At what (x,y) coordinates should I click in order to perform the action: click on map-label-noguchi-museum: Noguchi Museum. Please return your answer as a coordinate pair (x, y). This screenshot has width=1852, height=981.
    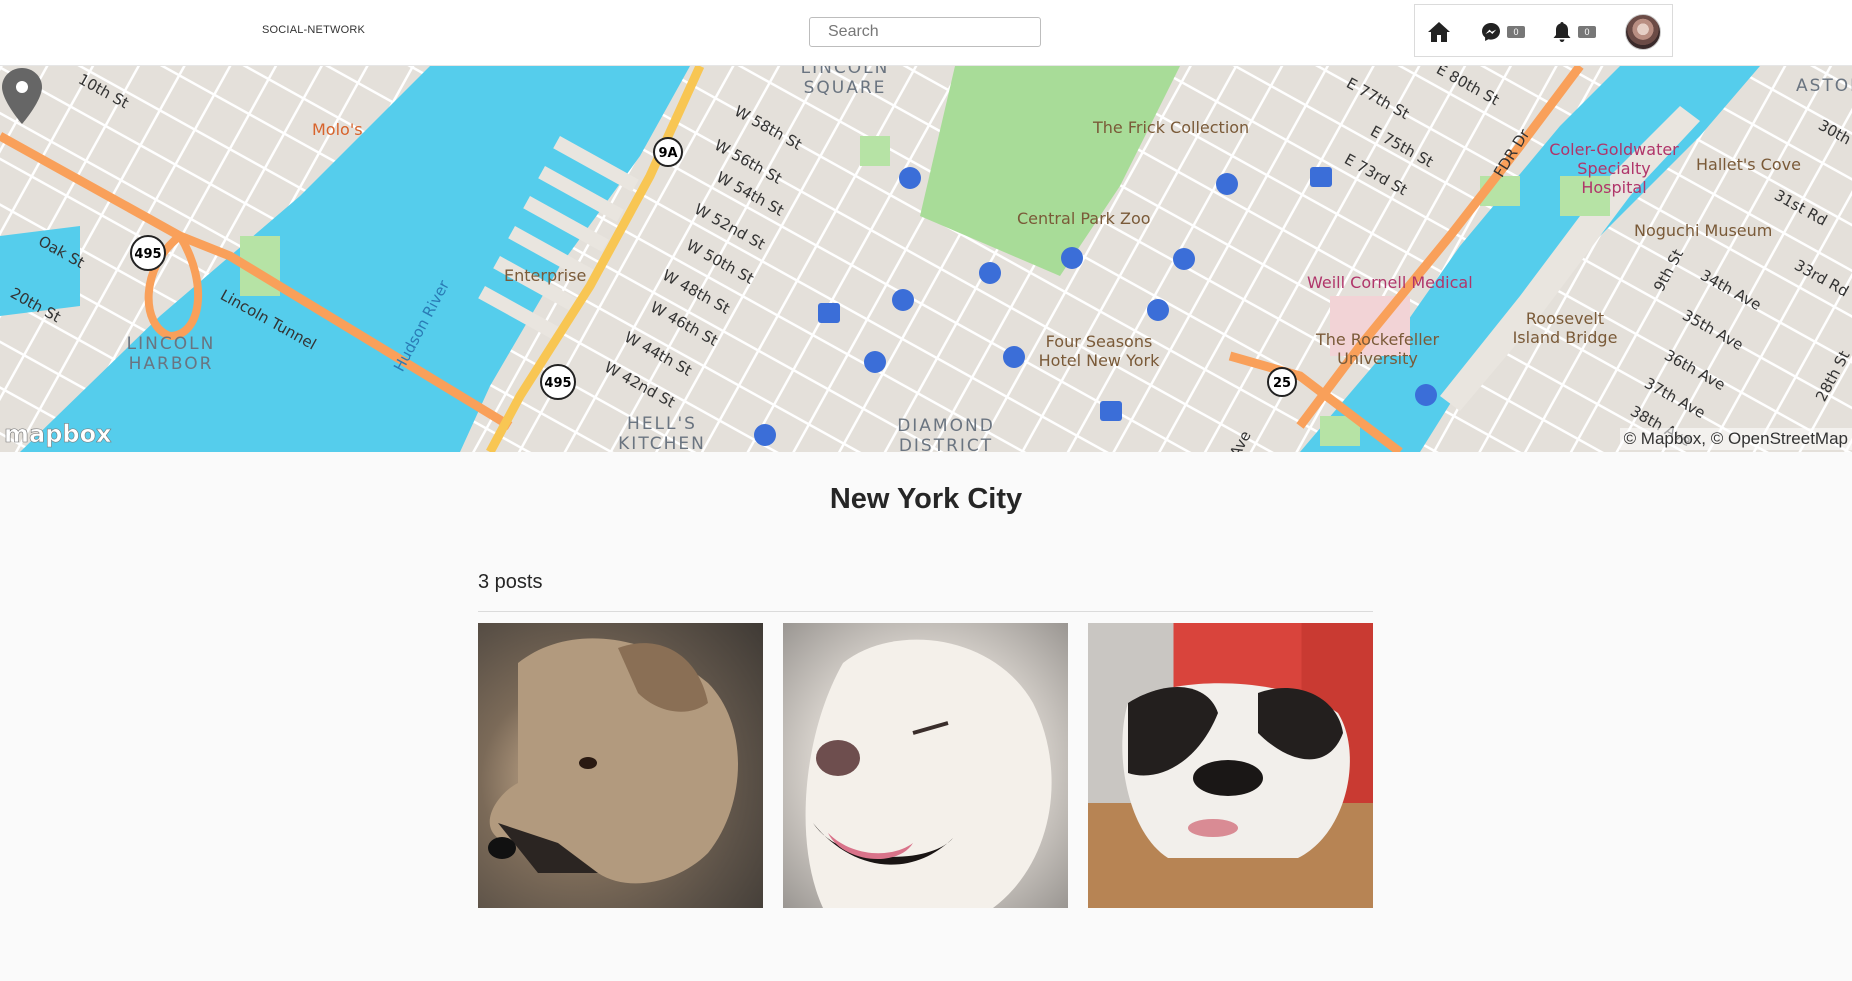
    Looking at the image, I should click on (1703, 230).